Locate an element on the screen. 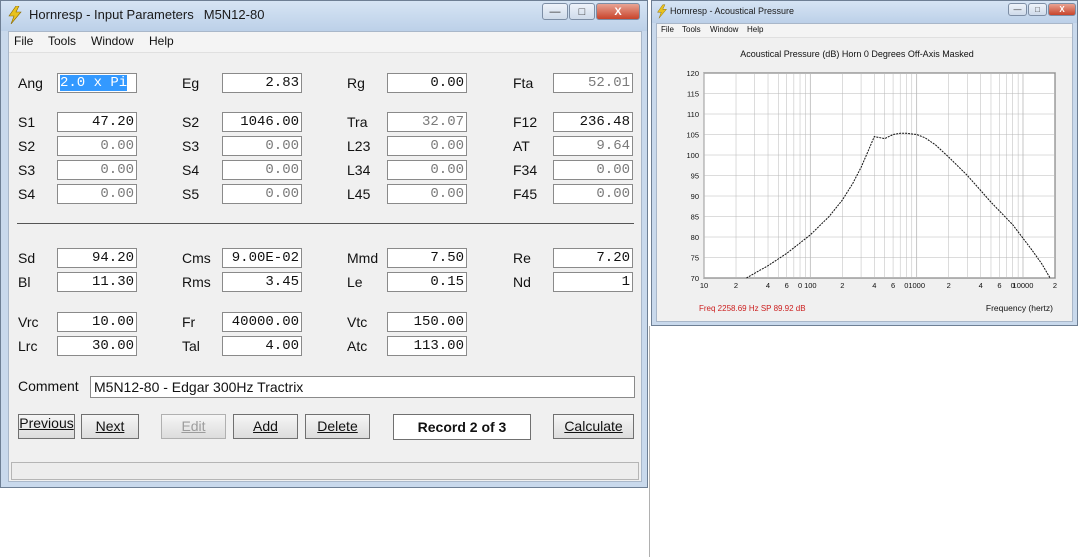  previous-button: Previous is located at coordinates (46, 426).